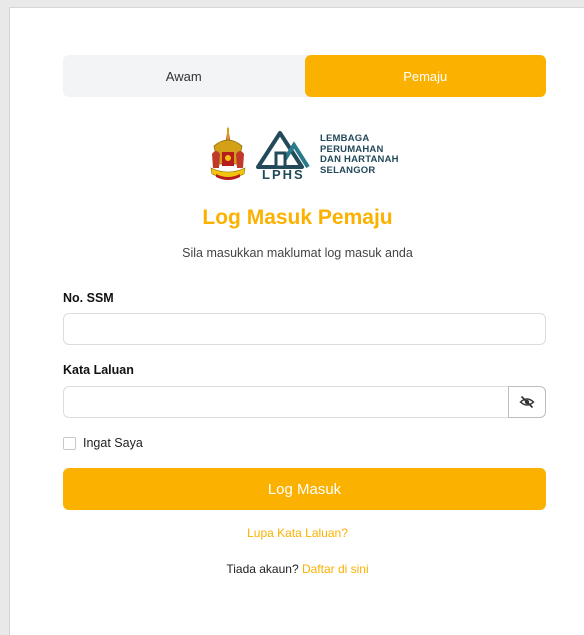  I want to click on signup-row: Tiada akaun? Daftar di sini, so click(297, 569).